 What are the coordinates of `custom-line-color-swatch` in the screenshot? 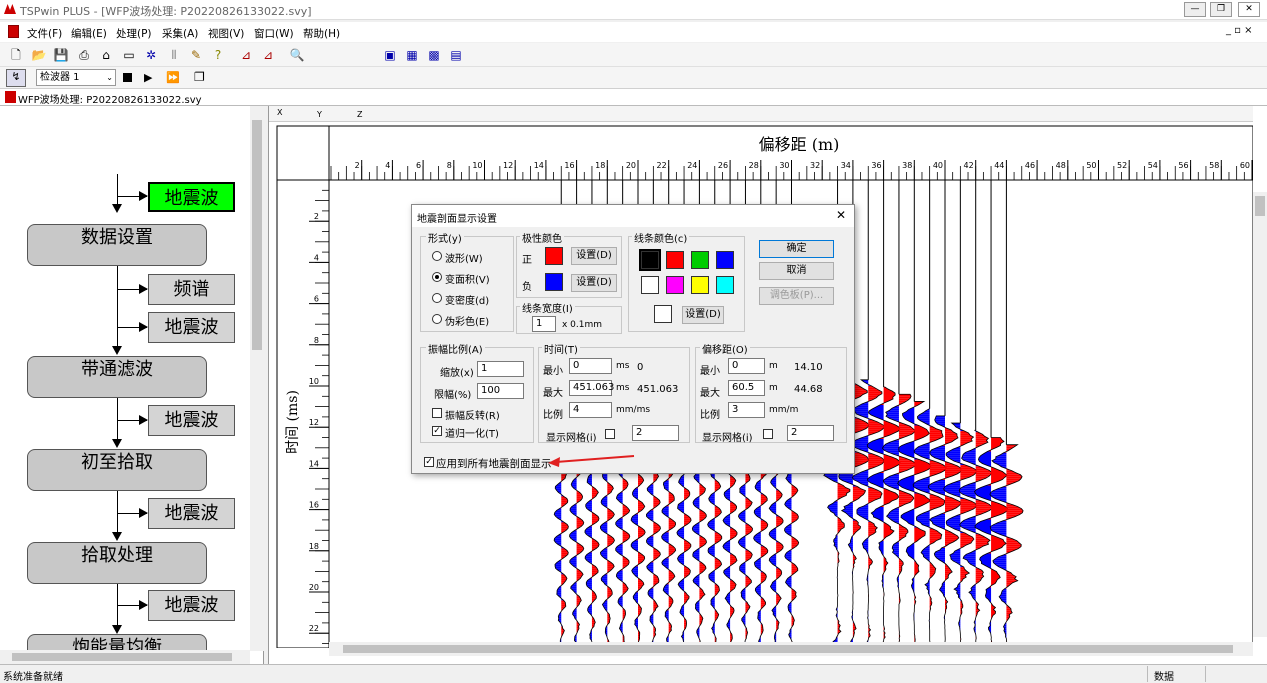 It's located at (663, 314).